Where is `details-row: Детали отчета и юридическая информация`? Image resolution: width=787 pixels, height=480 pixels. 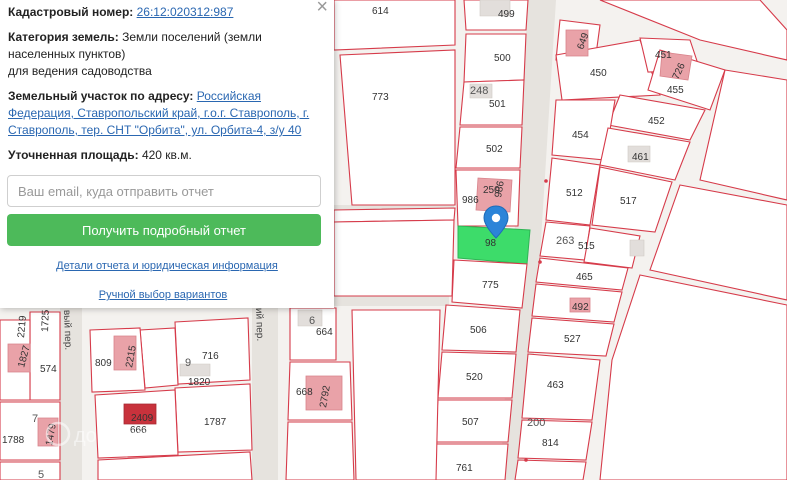
details-row: Детали отчета и юридическая информация is located at coordinates (167, 266).